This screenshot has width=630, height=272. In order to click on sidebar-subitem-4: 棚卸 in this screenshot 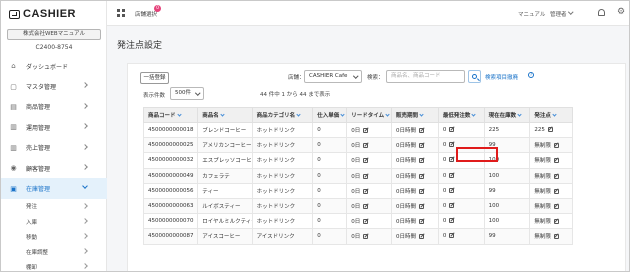, I will do `click(54, 265)`.